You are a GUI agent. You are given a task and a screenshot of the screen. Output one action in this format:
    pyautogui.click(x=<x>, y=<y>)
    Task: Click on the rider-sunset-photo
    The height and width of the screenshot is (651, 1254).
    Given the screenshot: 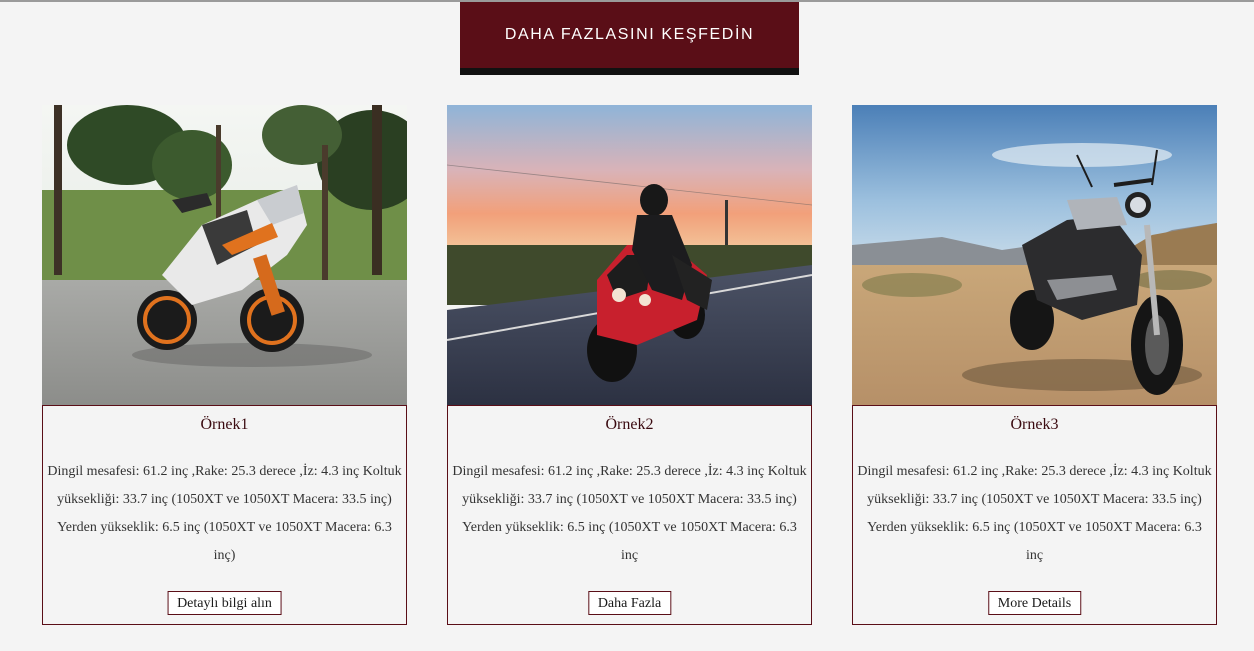 What is the action you would take?
    pyautogui.click(x=629, y=255)
    